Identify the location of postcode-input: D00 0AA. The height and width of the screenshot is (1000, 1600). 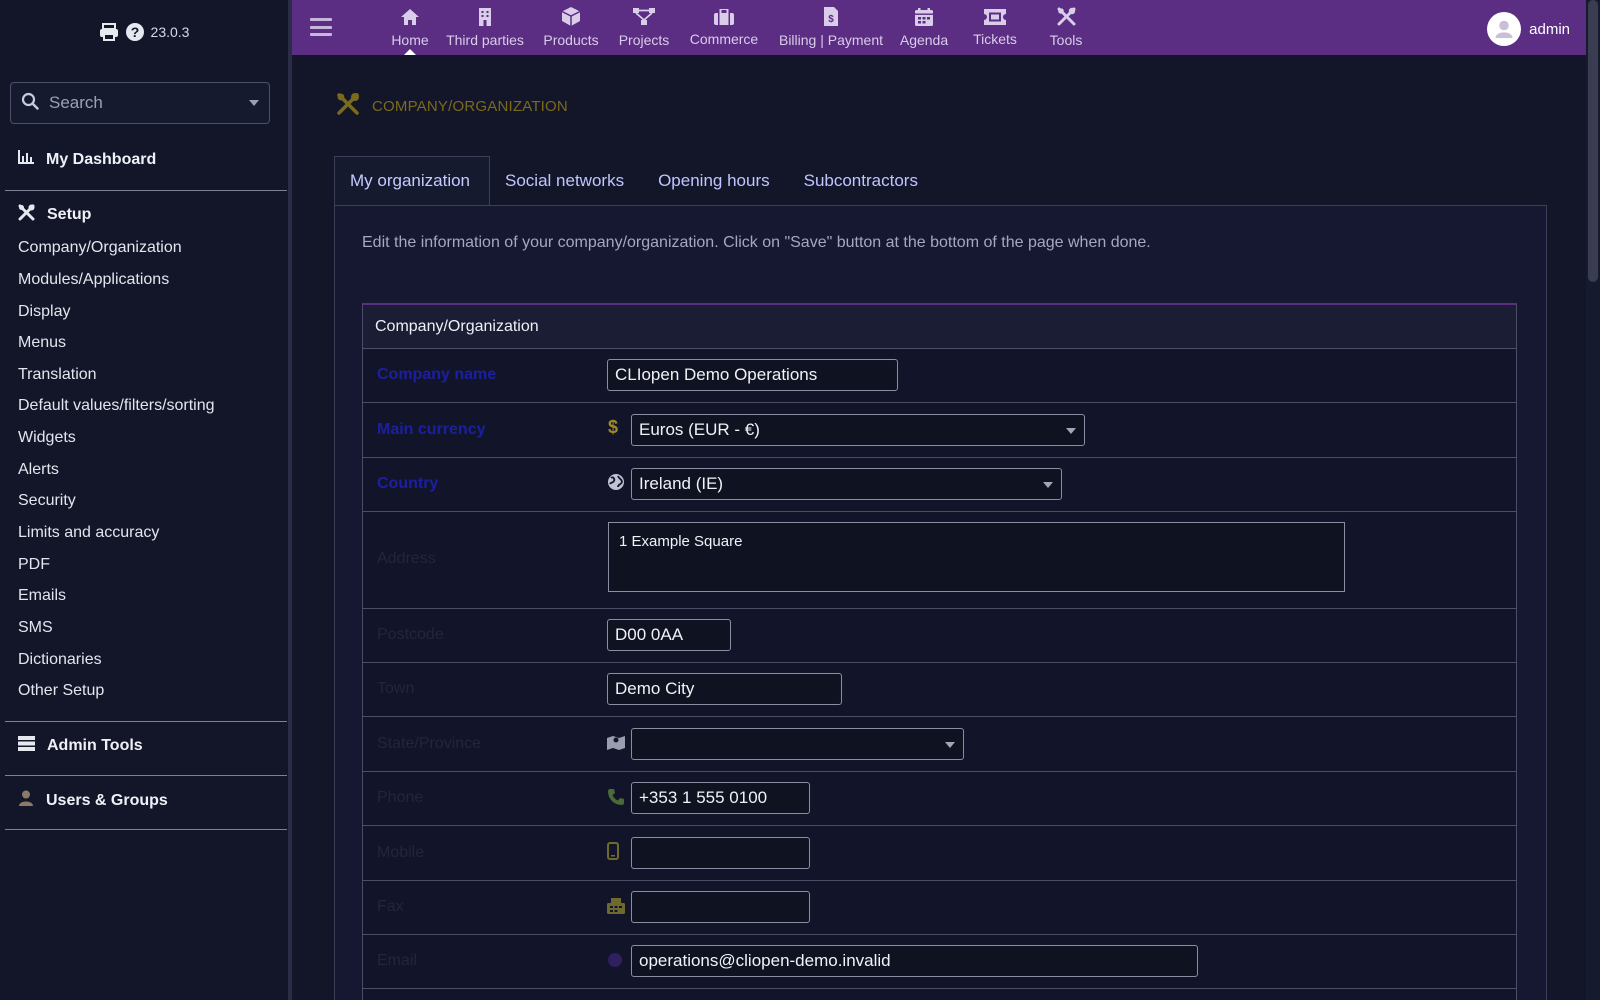
(669, 635).